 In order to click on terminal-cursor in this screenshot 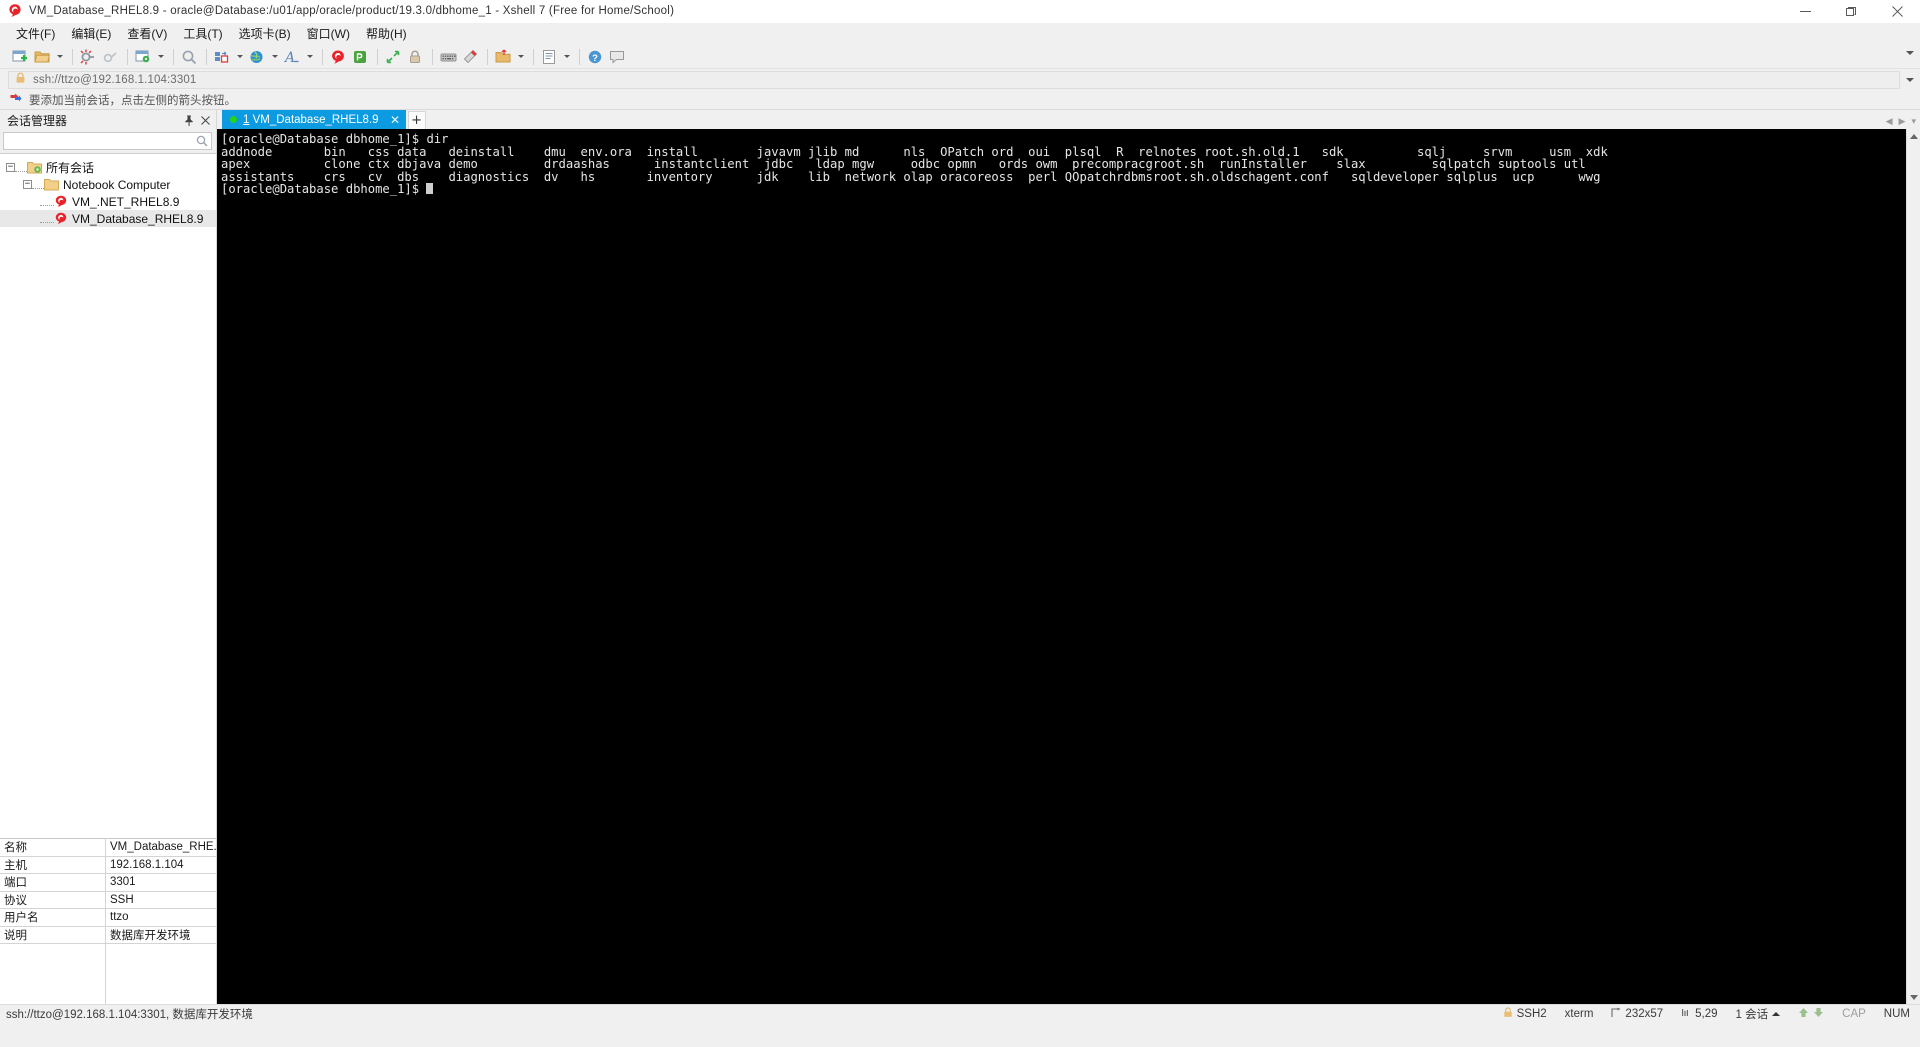, I will do `click(430, 189)`.